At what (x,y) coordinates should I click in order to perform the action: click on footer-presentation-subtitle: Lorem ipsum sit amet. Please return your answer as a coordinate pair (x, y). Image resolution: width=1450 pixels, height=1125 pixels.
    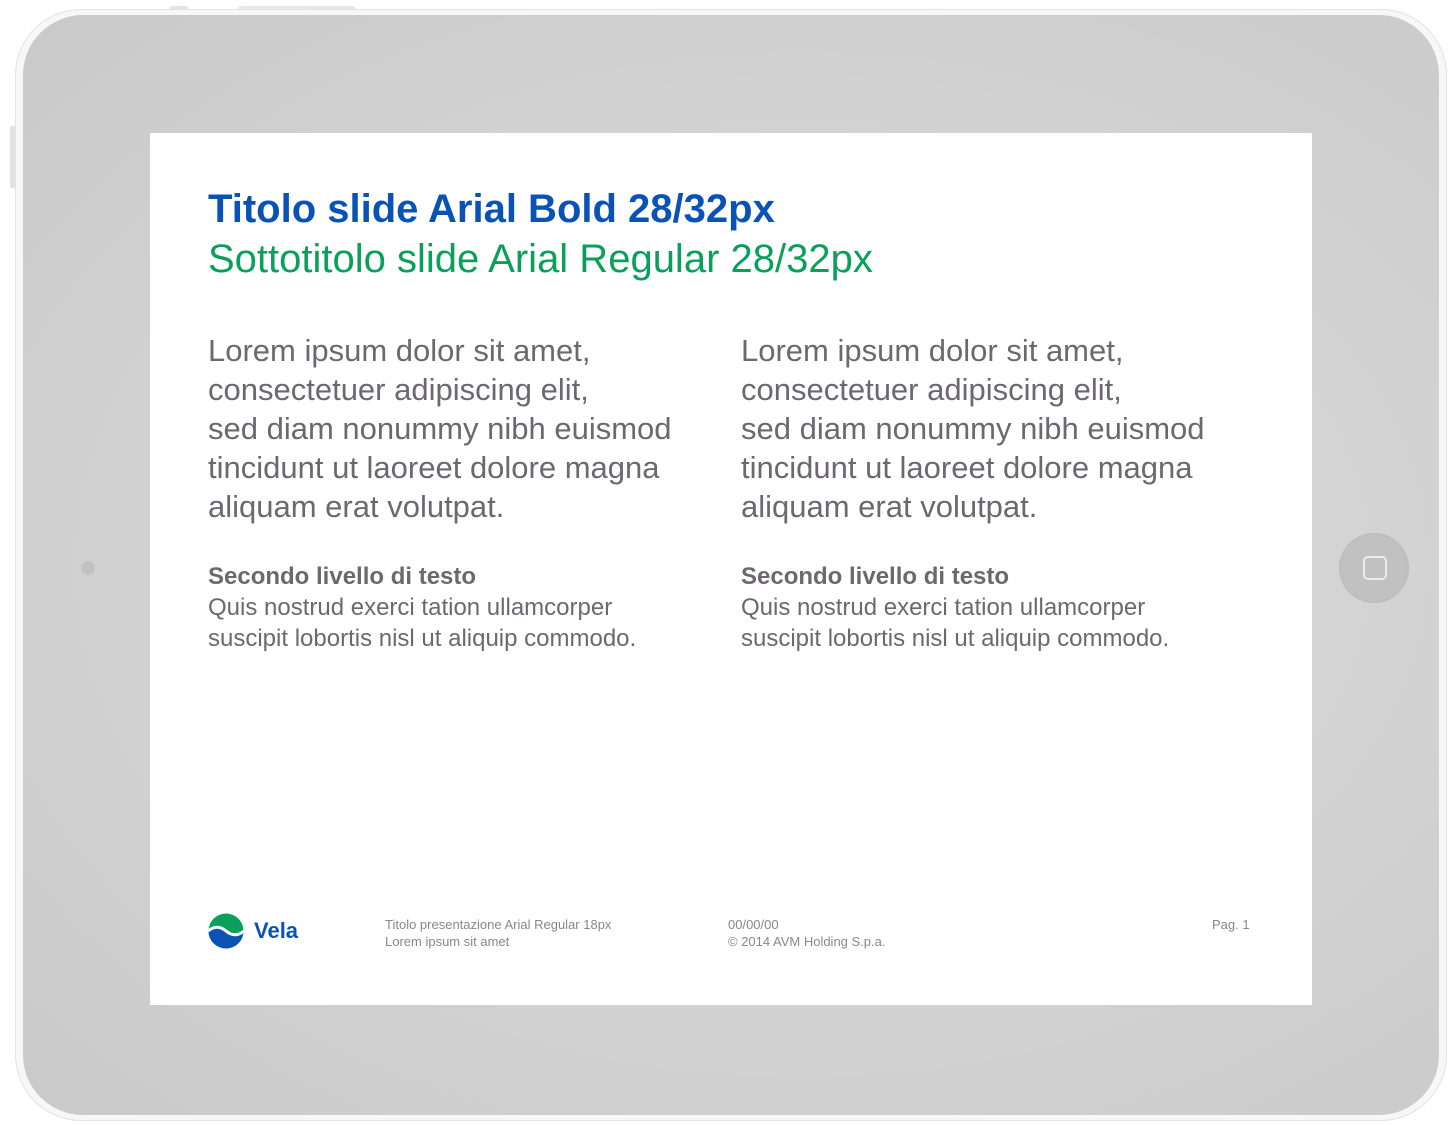
    Looking at the image, I should click on (447, 941).